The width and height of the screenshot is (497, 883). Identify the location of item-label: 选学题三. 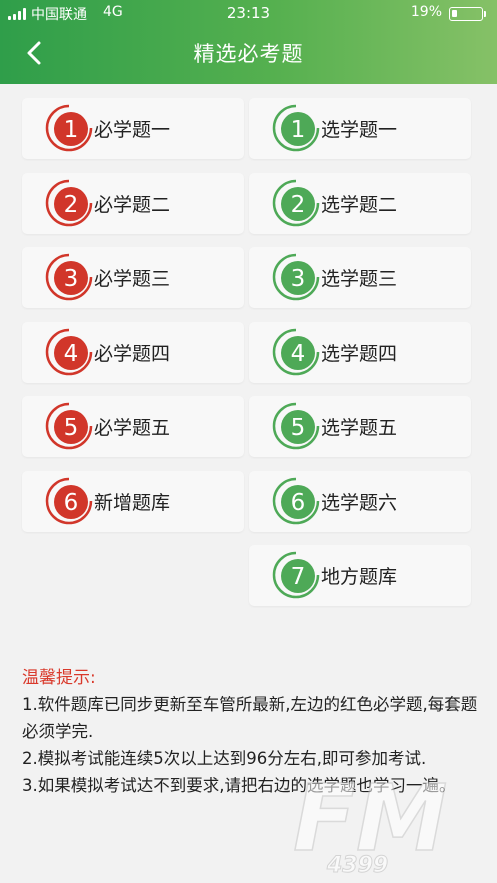
(359, 279).